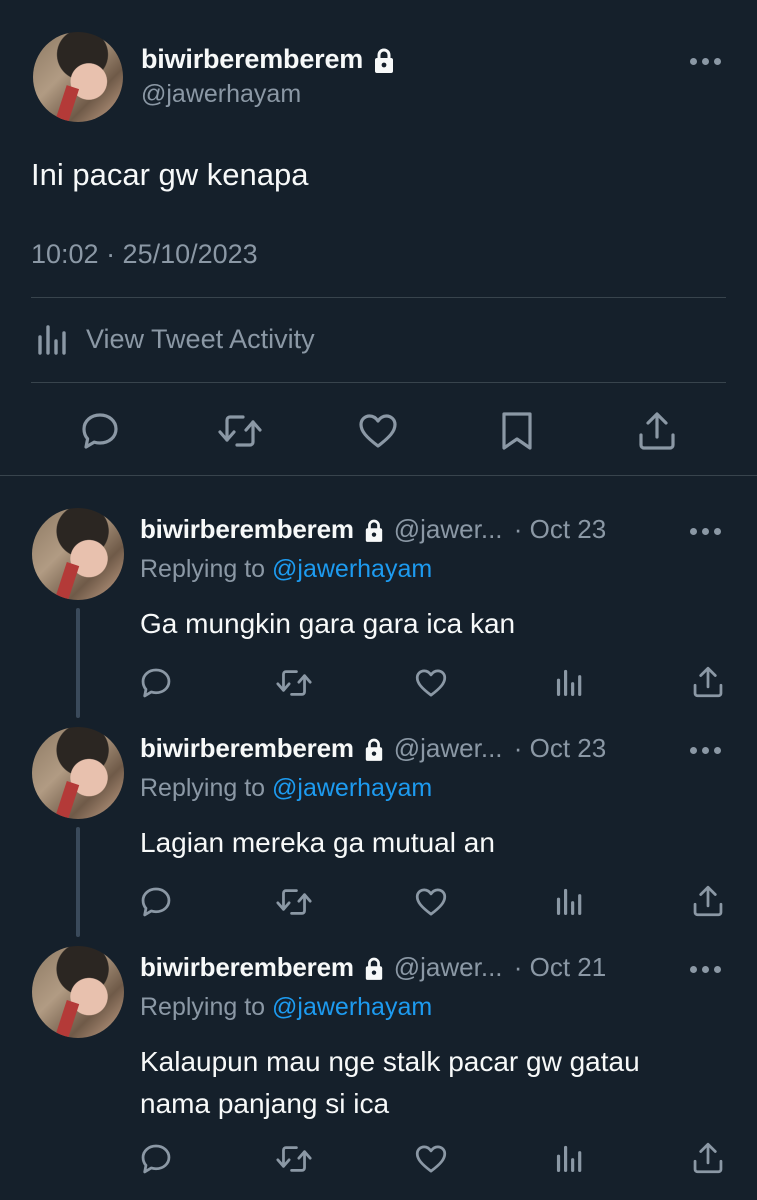  What do you see at coordinates (200, 338) in the screenshot?
I see `activity-label: View Tweet Activity` at bounding box center [200, 338].